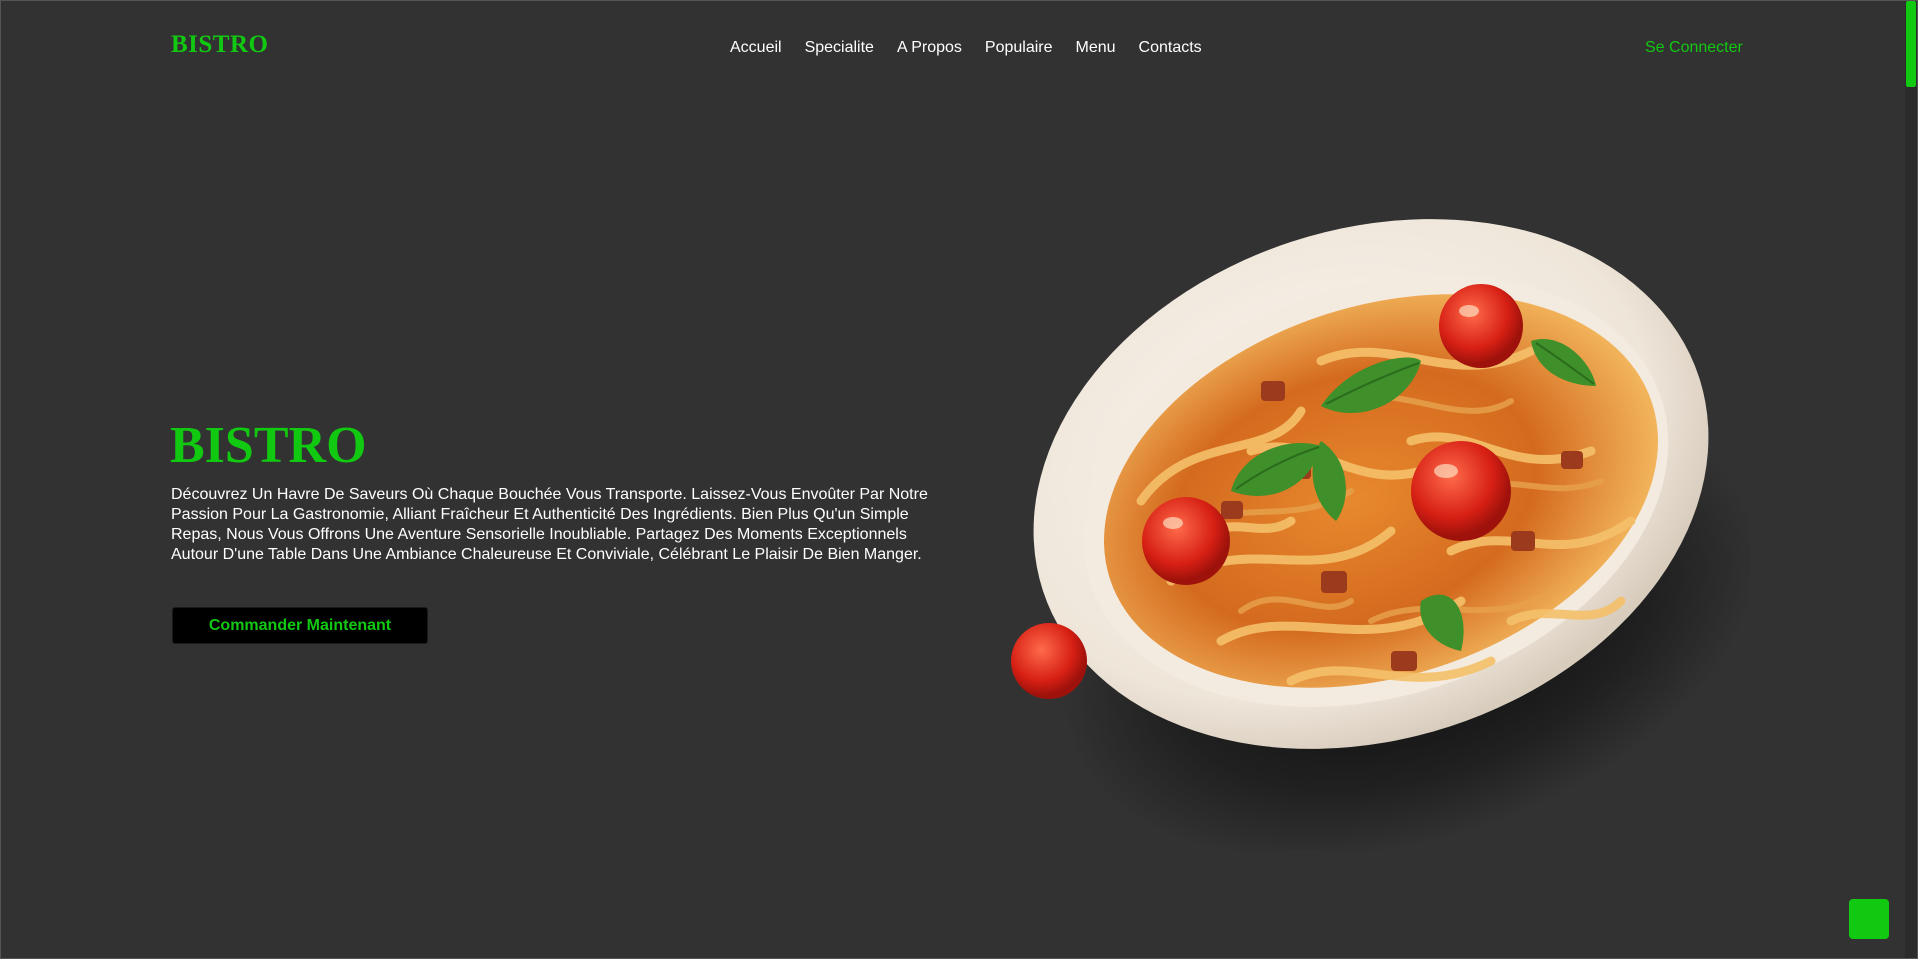 The image size is (1918, 959). What do you see at coordinates (219, 45) in the screenshot?
I see `logo: BISTRO` at bounding box center [219, 45].